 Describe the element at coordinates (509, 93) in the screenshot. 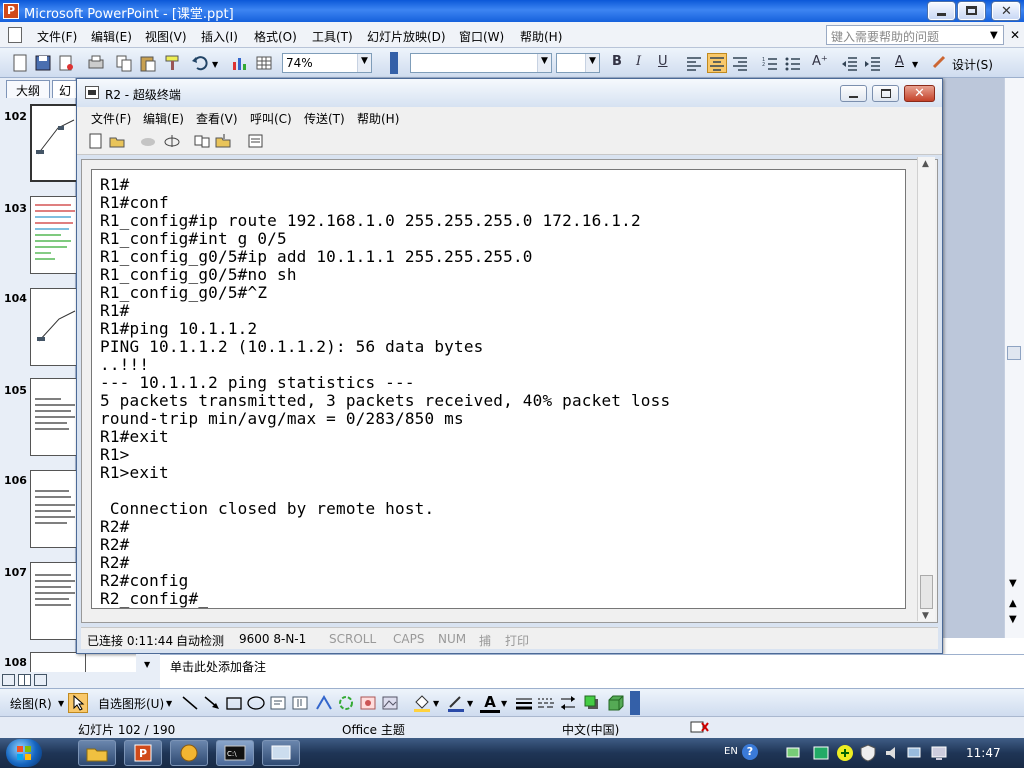

I see `hyperterminal-title-bar: R2 - 超级终端 ✕` at that location.